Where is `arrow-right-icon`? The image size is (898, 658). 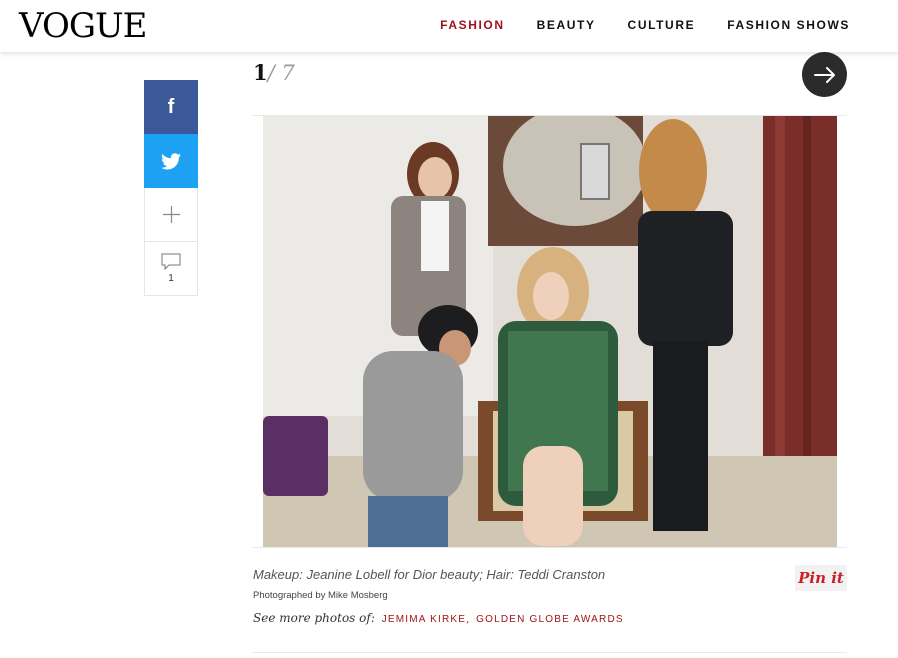
arrow-right-icon is located at coordinates (824, 74).